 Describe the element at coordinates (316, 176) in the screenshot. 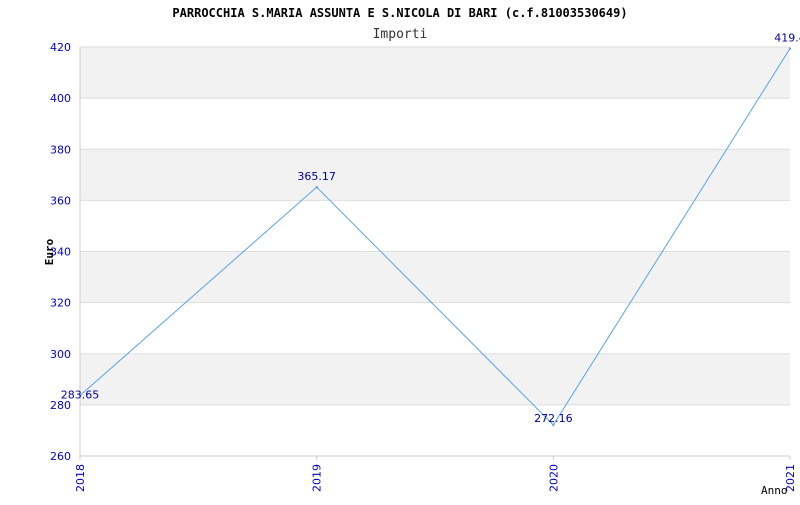

I see `data-label: 365.17` at that location.